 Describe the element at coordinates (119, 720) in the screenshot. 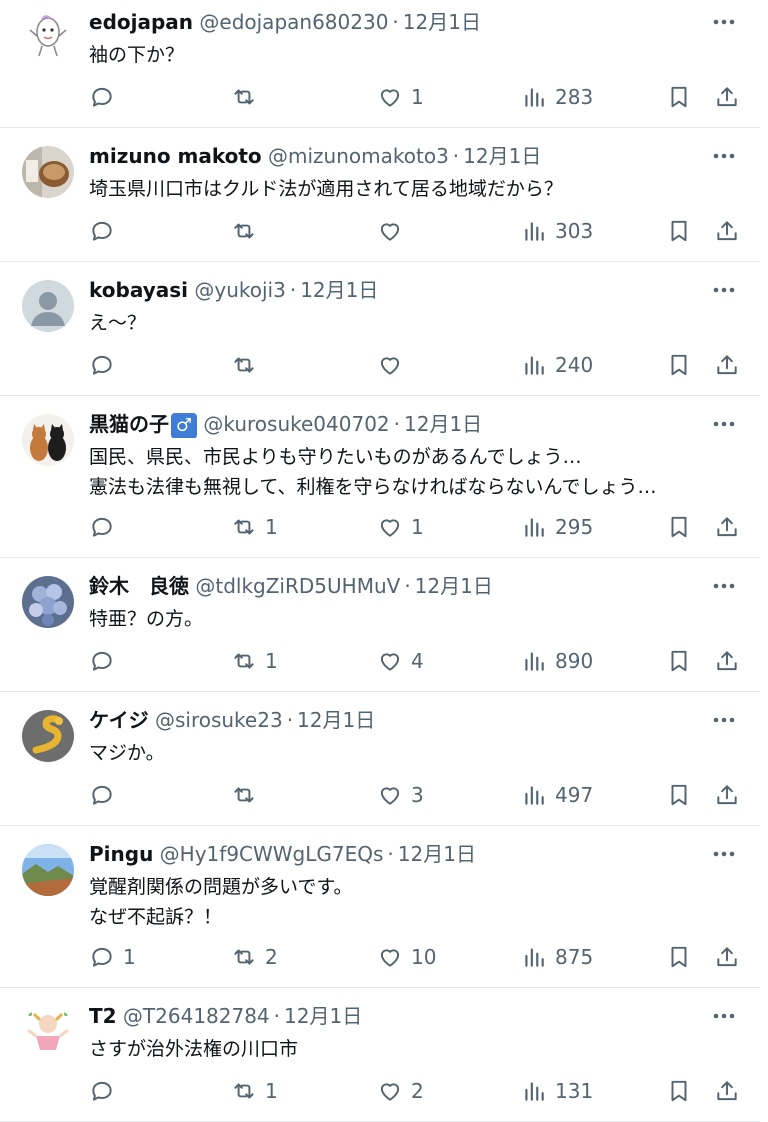

I see `display-name: ケイジ` at that location.